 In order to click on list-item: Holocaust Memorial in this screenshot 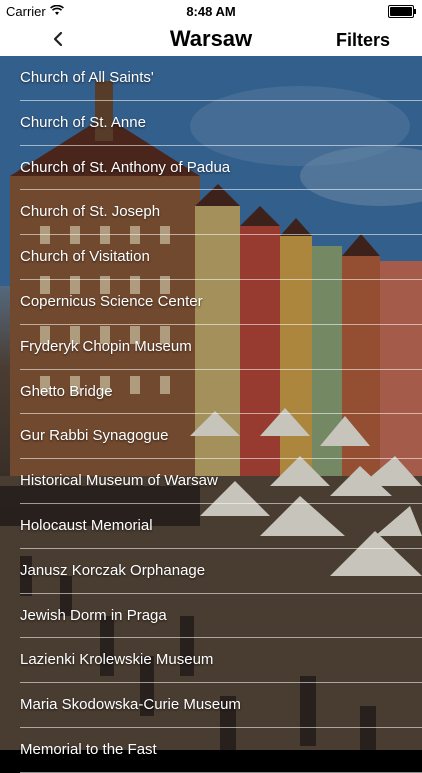, I will do `click(221, 526)`.